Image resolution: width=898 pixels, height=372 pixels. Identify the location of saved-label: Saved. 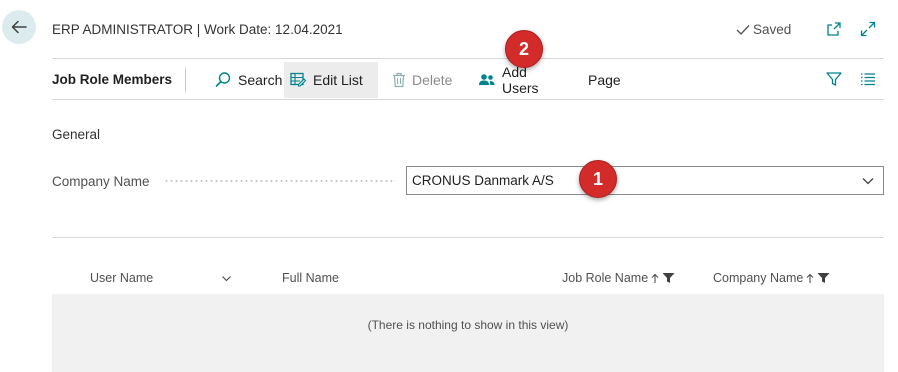
(772, 29).